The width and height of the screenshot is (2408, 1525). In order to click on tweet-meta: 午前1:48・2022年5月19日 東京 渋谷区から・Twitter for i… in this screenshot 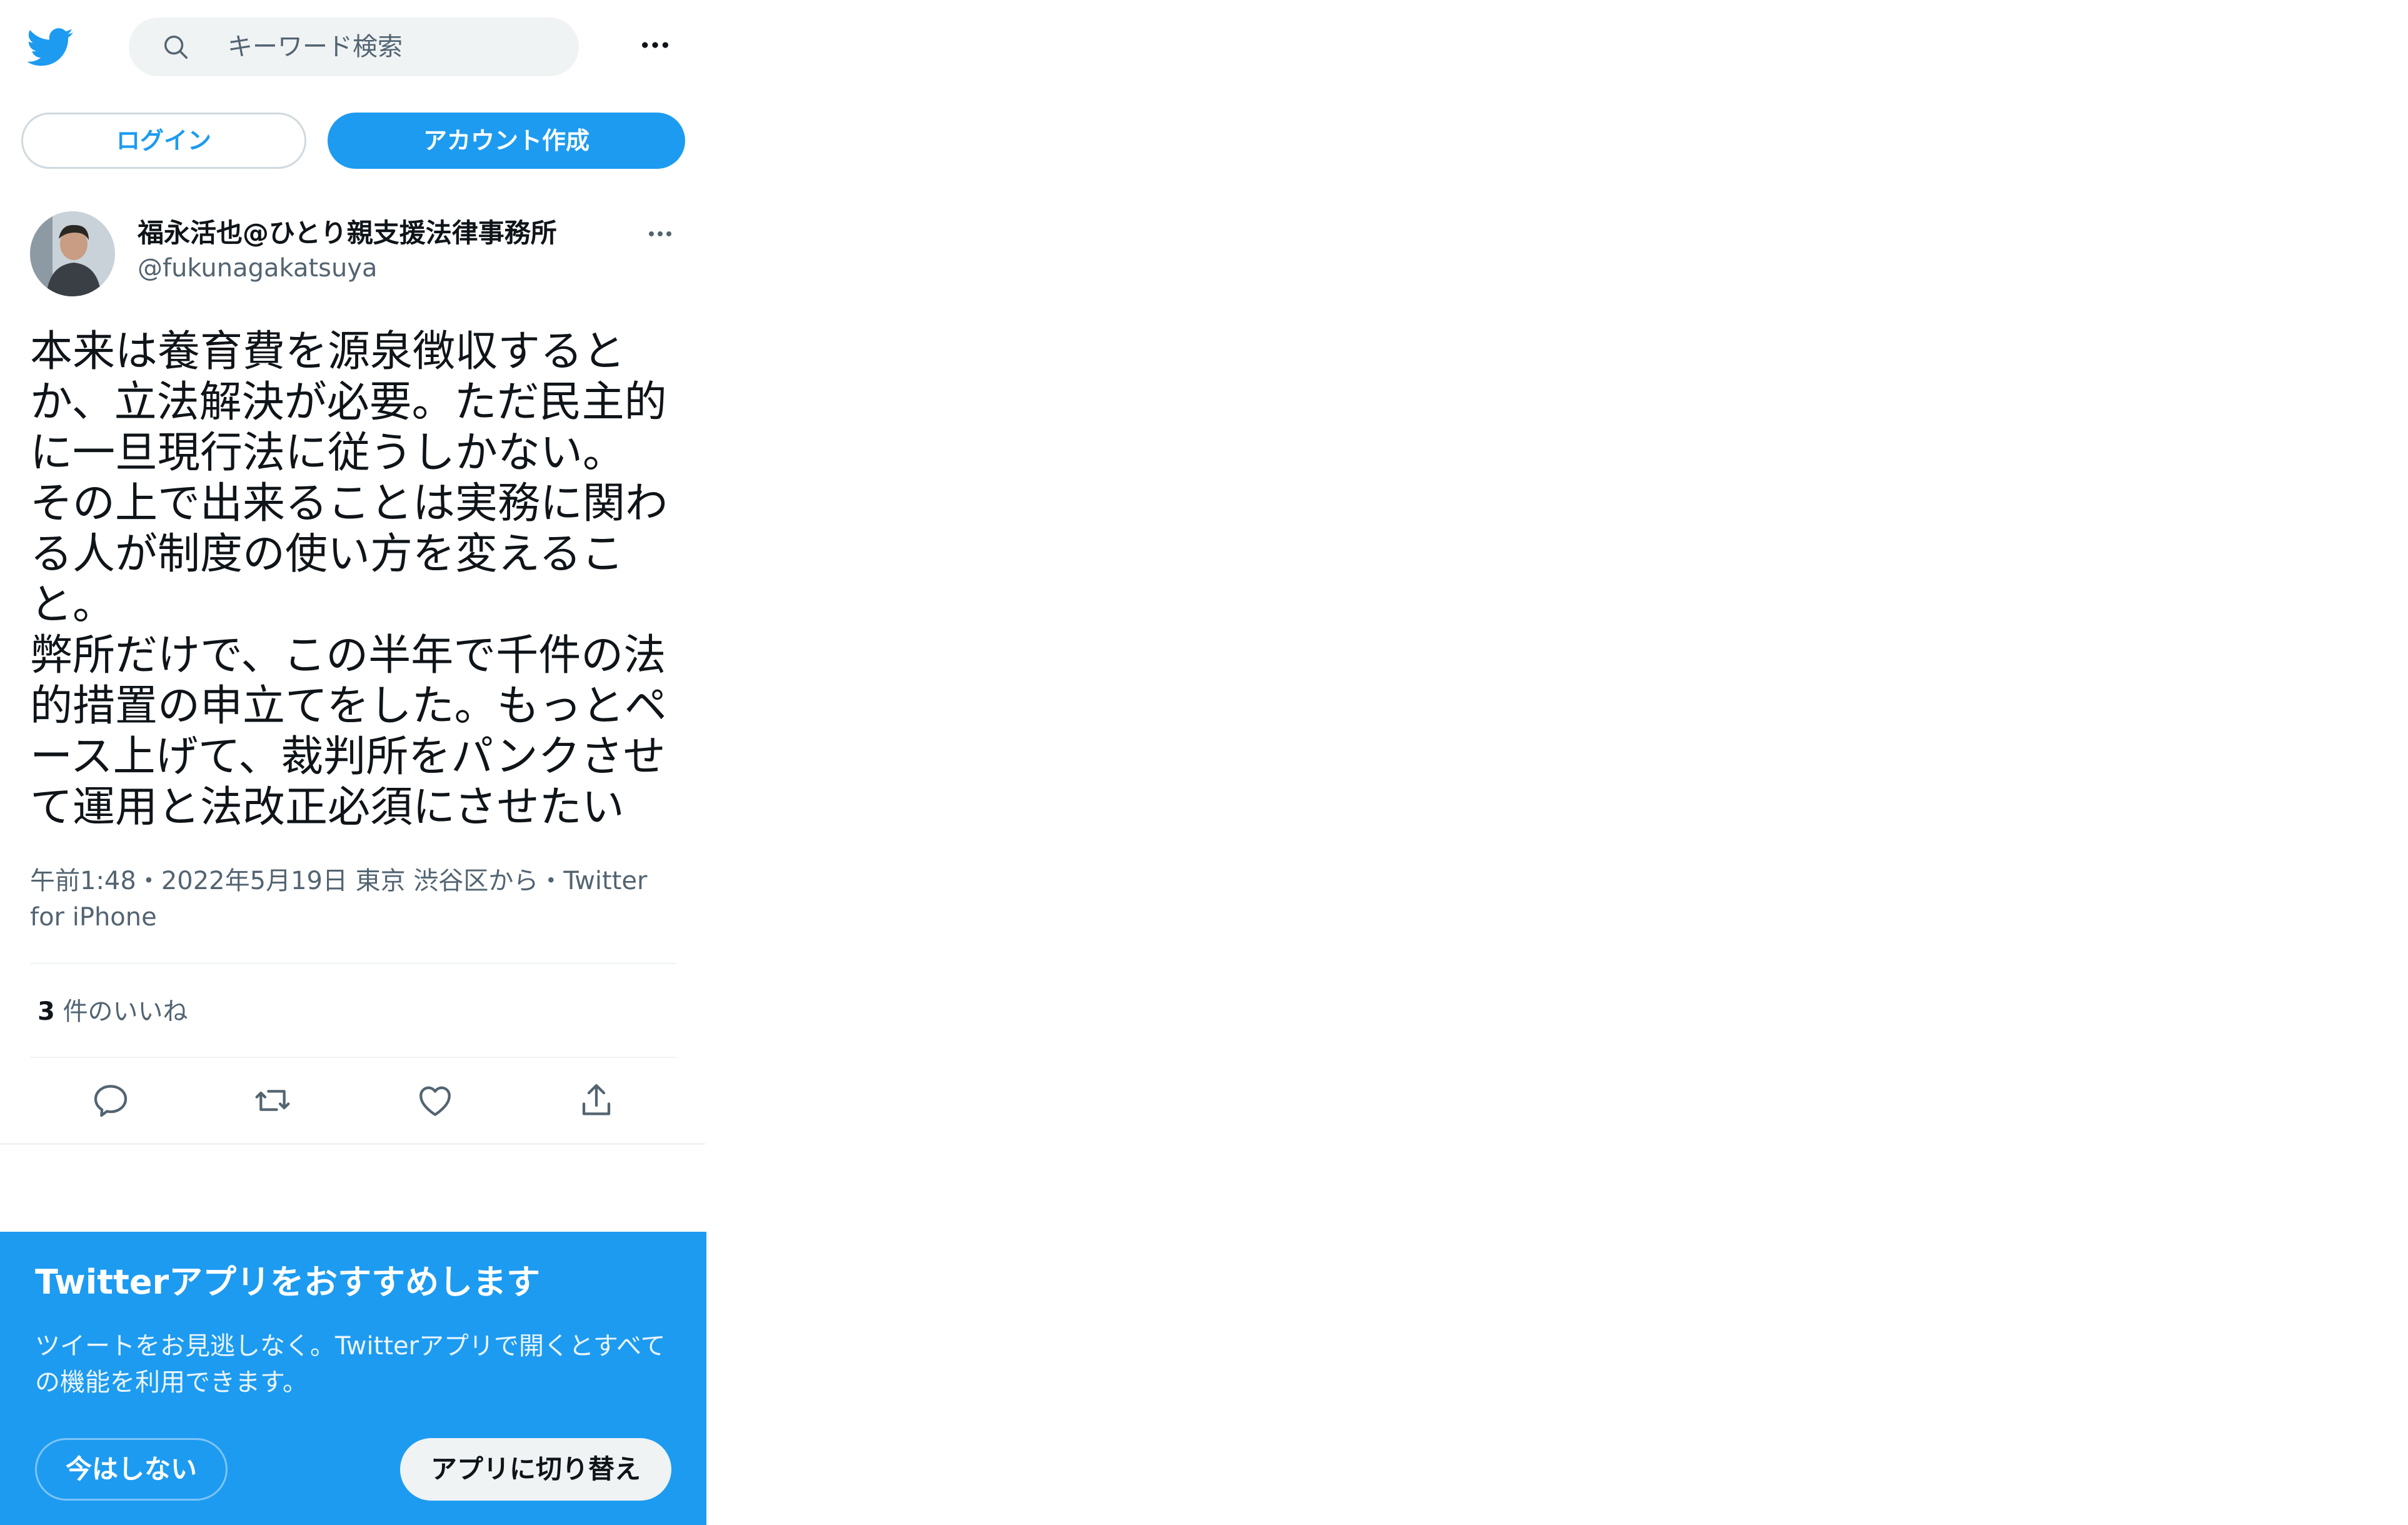, I will do `click(355, 899)`.